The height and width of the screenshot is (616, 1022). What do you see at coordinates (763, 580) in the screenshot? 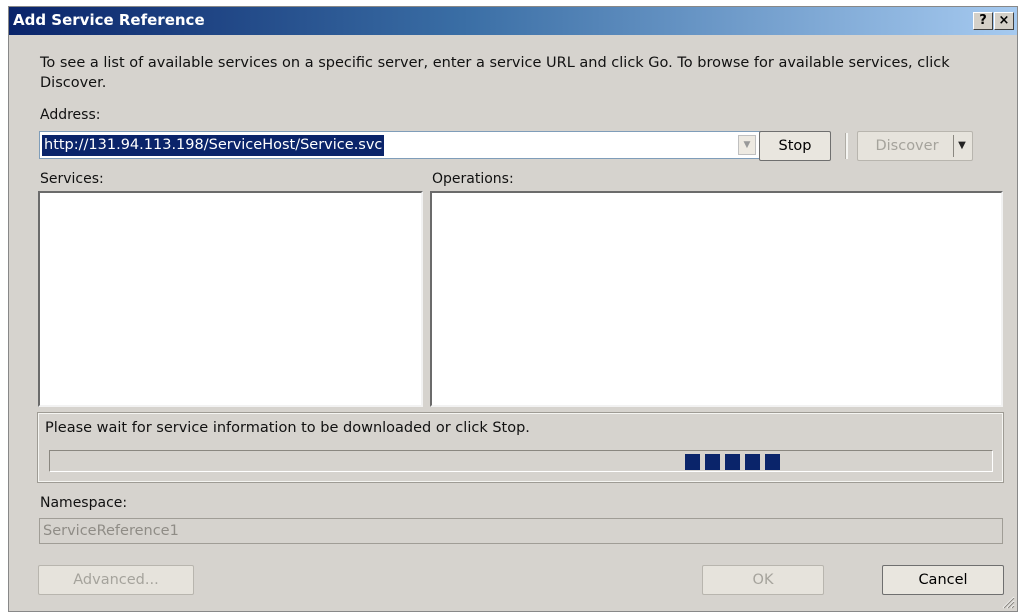
I see `ok-button: OK` at bounding box center [763, 580].